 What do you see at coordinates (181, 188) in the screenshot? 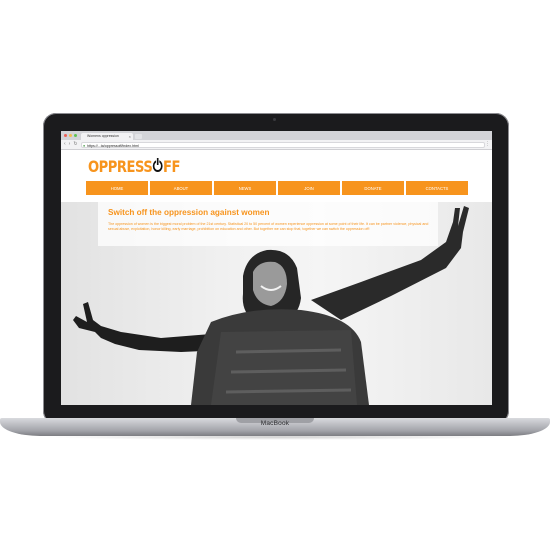
I see `nav-about: ABOUT` at bounding box center [181, 188].